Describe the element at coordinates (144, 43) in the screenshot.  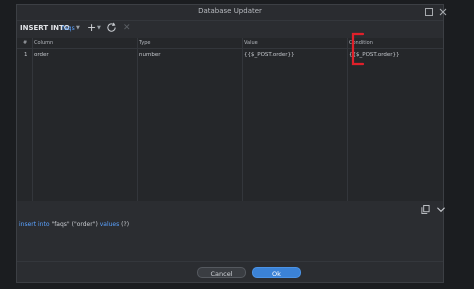
I see `header-type: Type` at that location.